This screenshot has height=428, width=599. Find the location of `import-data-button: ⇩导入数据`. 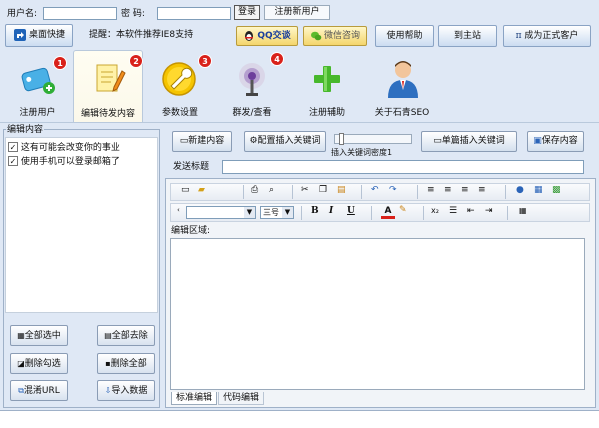

import-data-button: ⇩导入数据 is located at coordinates (126, 390).